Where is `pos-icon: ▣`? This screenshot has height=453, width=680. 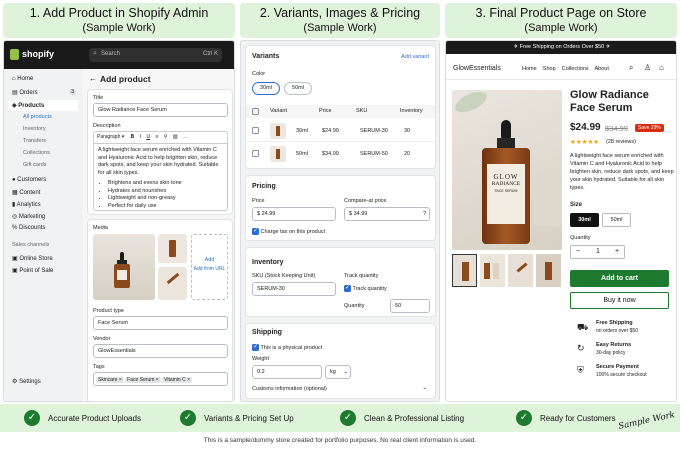
pos-icon: ▣ is located at coordinates (15, 271).